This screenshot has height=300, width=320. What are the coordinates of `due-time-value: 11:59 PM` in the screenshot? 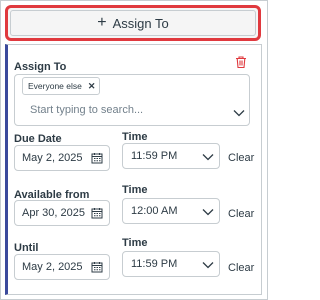 It's located at (154, 156).